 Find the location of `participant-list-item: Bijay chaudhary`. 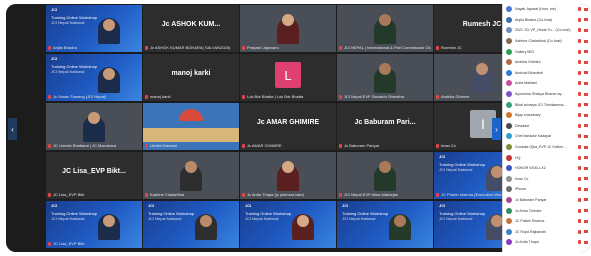

participant-list-item: Bijay chaudhary is located at coordinates (547, 115).